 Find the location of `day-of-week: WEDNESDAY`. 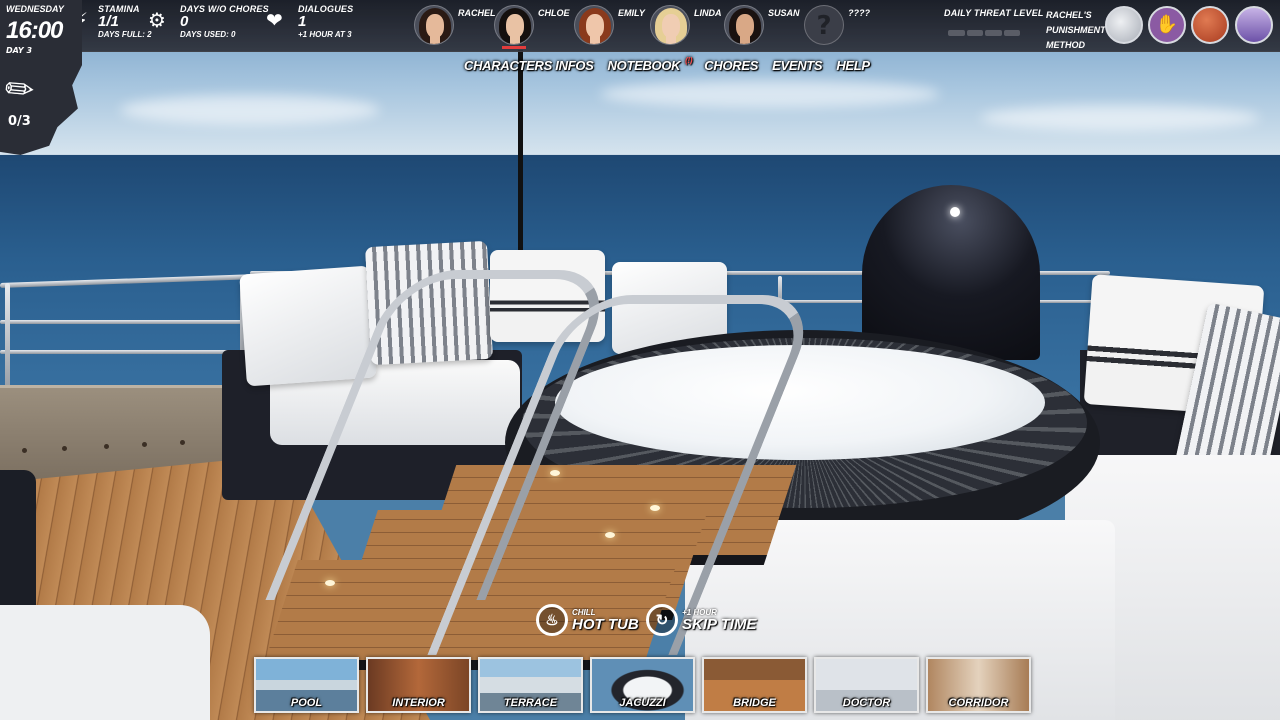

day-of-week: WEDNESDAY is located at coordinates (35, 9).